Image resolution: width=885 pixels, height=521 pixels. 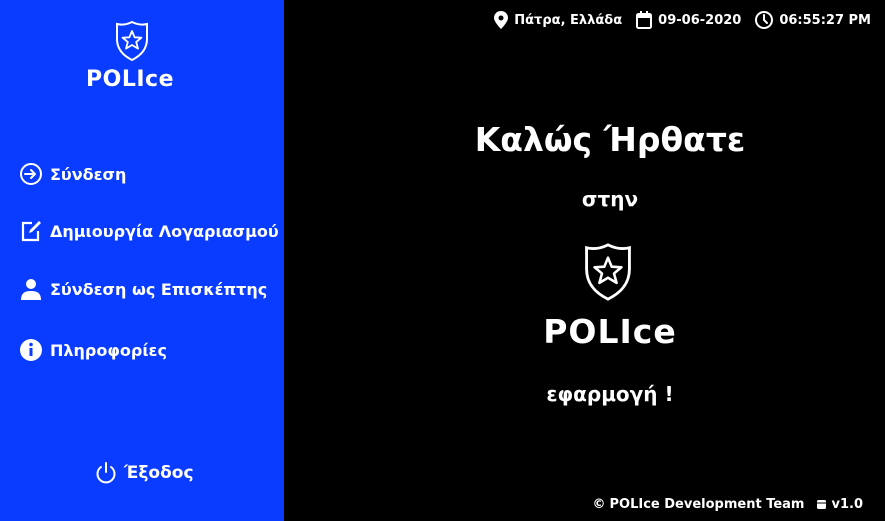 I want to click on sidebar-item-info: Πληροφορίες, so click(x=92, y=350).